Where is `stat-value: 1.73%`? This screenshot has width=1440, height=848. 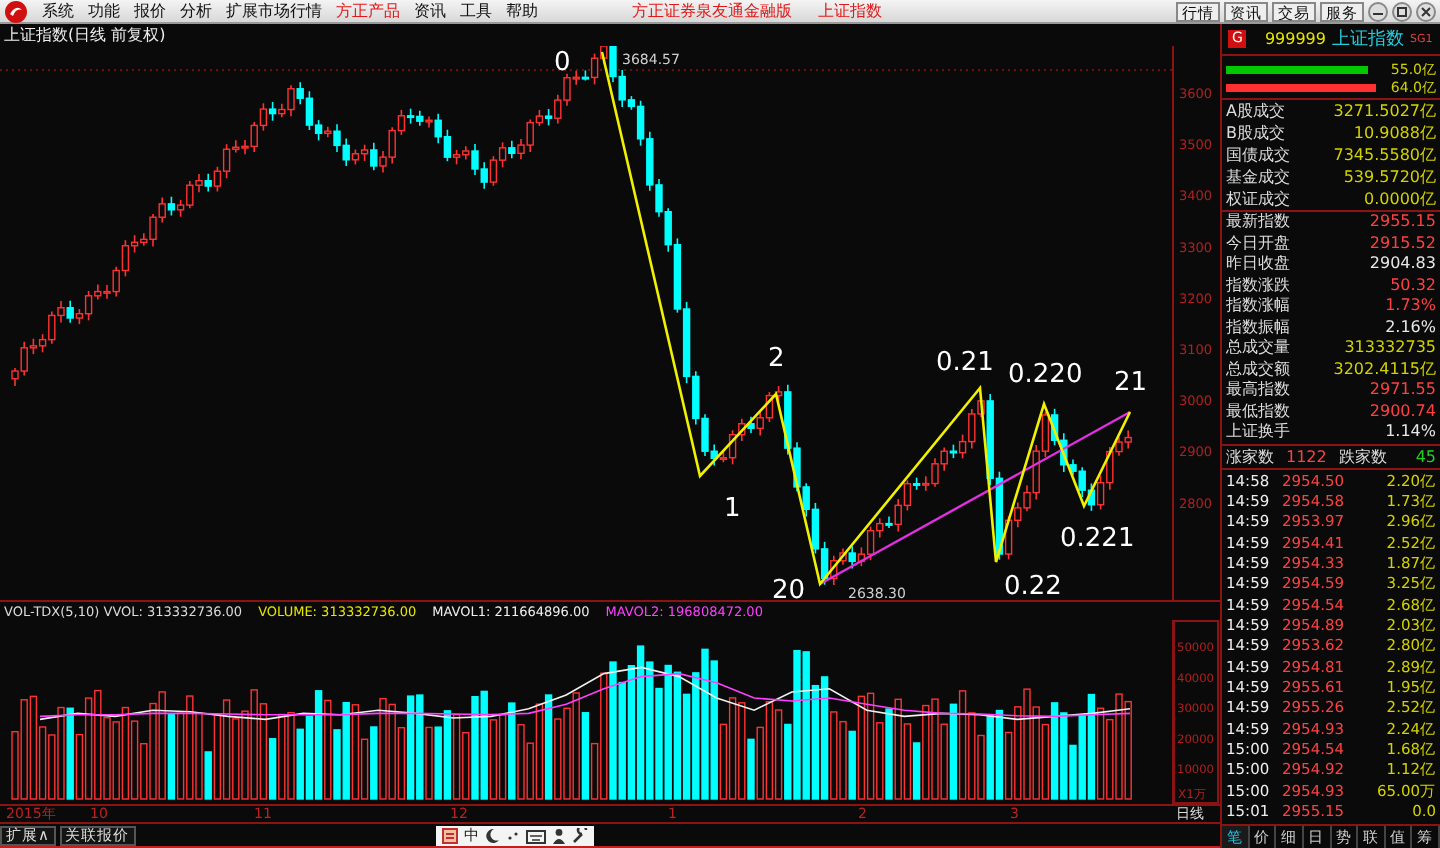
stat-value: 1.73% is located at coordinates (1410, 306).